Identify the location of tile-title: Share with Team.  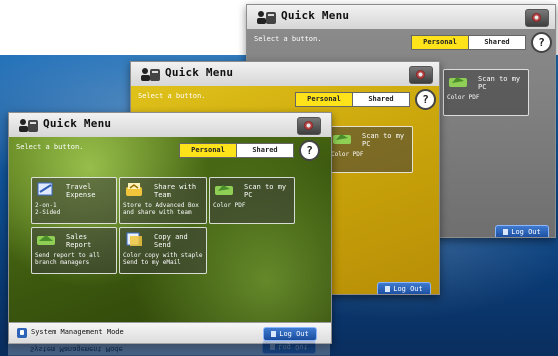
(175, 191).